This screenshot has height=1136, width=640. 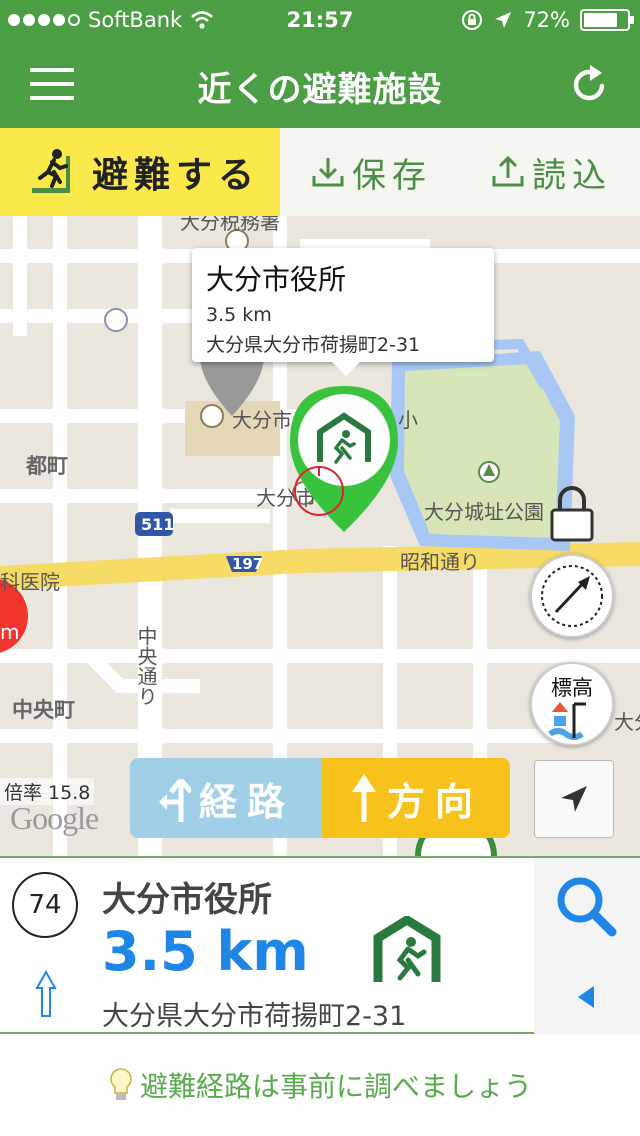 I want to click on shelter-distance: 3.5 km, so click(x=205, y=951).